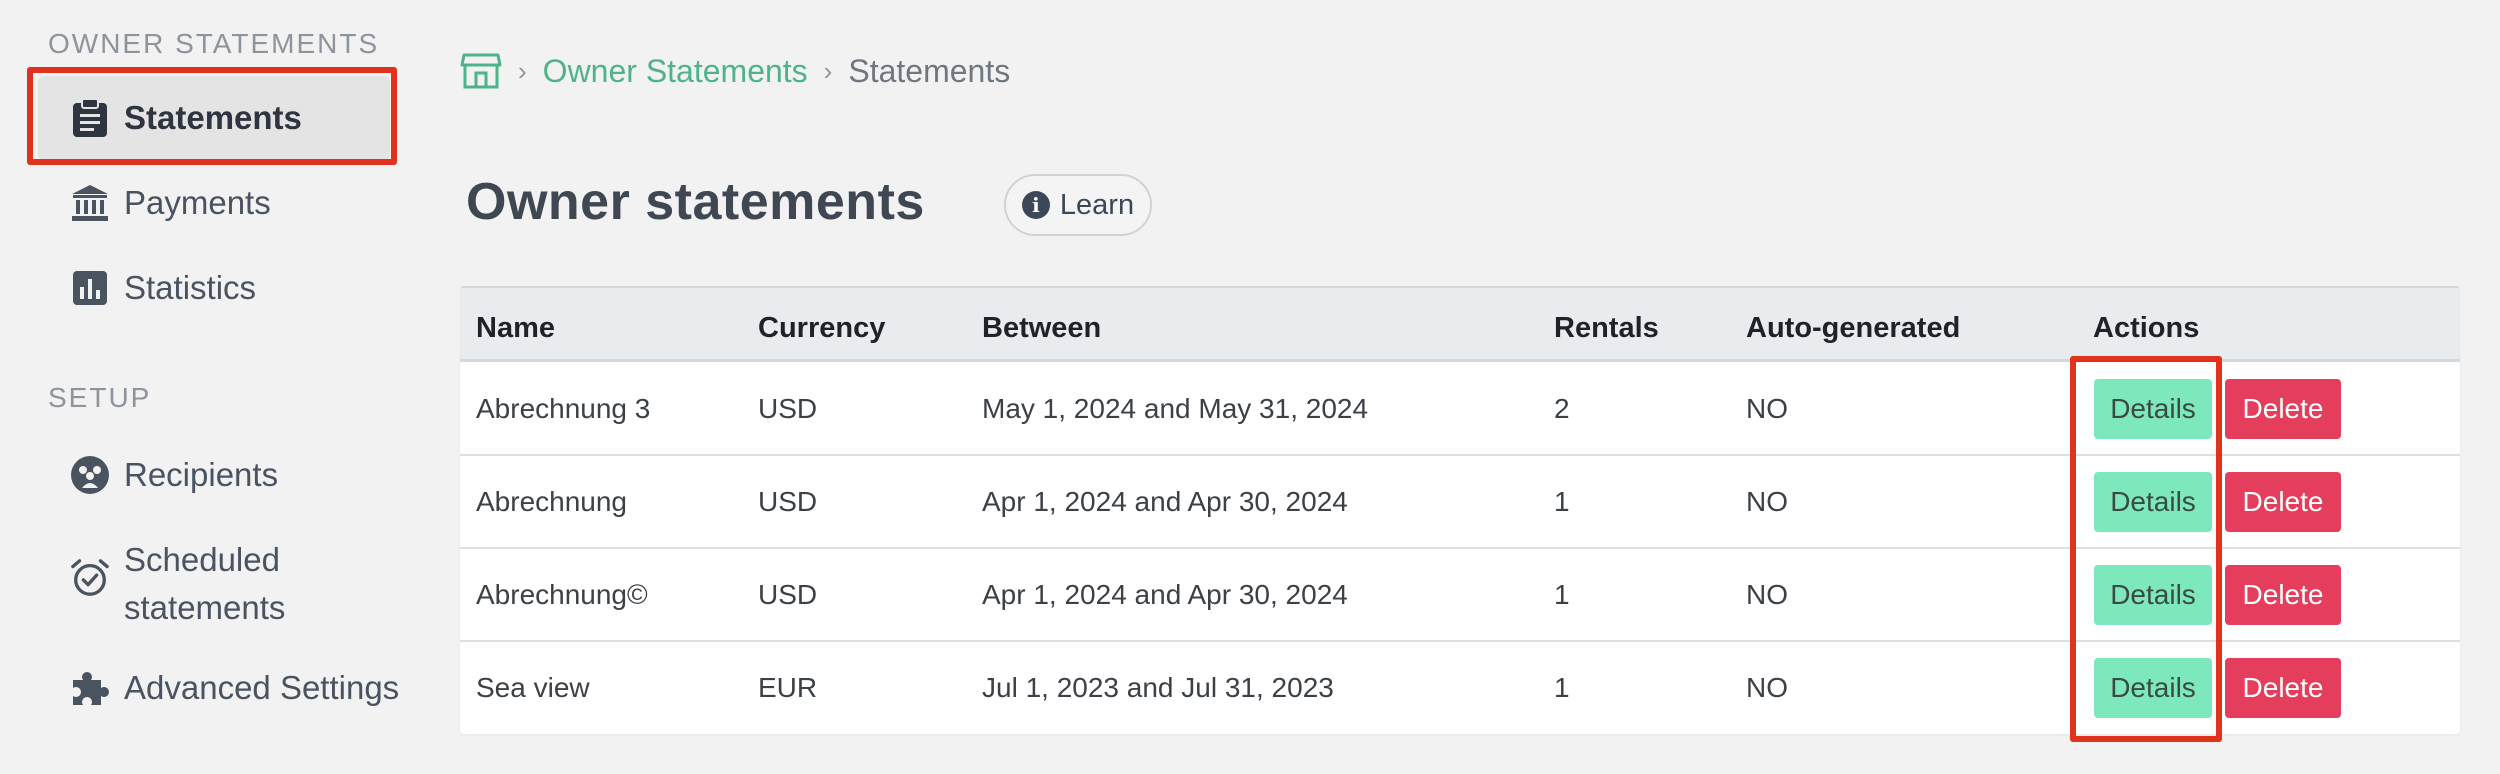 This screenshot has height=774, width=2500. Describe the element at coordinates (515, 328) in the screenshot. I see `column-header-name: Name` at that location.